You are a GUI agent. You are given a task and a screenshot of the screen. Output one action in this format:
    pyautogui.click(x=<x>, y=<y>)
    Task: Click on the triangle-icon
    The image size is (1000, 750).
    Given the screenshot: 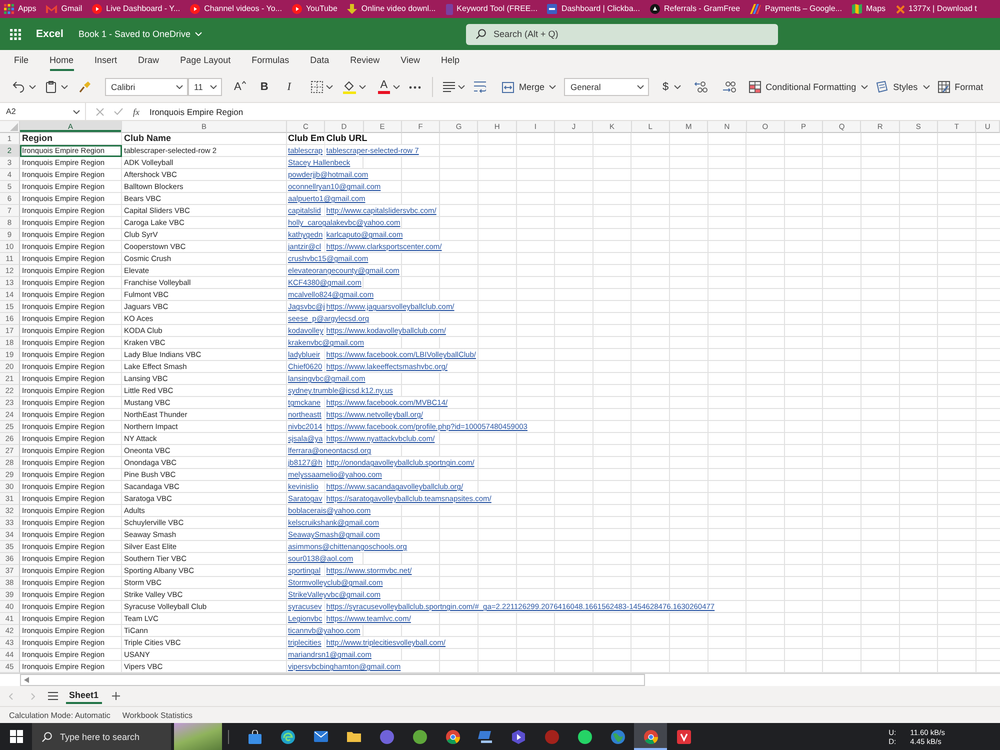 What is the action you would take?
    pyautogui.click(x=14, y=127)
    